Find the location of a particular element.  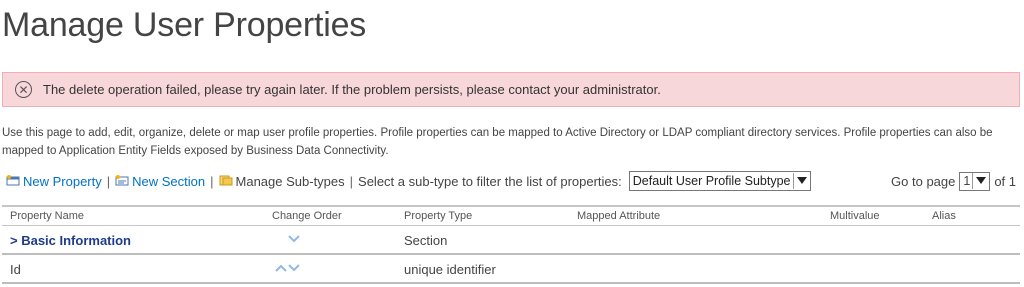

new-section-icon is located at coordinates (122, 179).